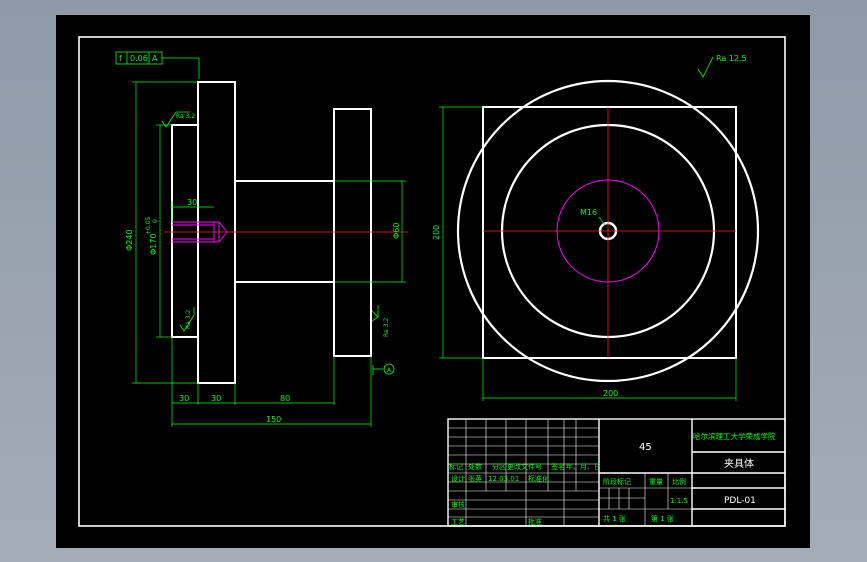 This screenshot has height=562, width=867. I want to click on rev-header-file: 更改文件号, so click(524, 466).